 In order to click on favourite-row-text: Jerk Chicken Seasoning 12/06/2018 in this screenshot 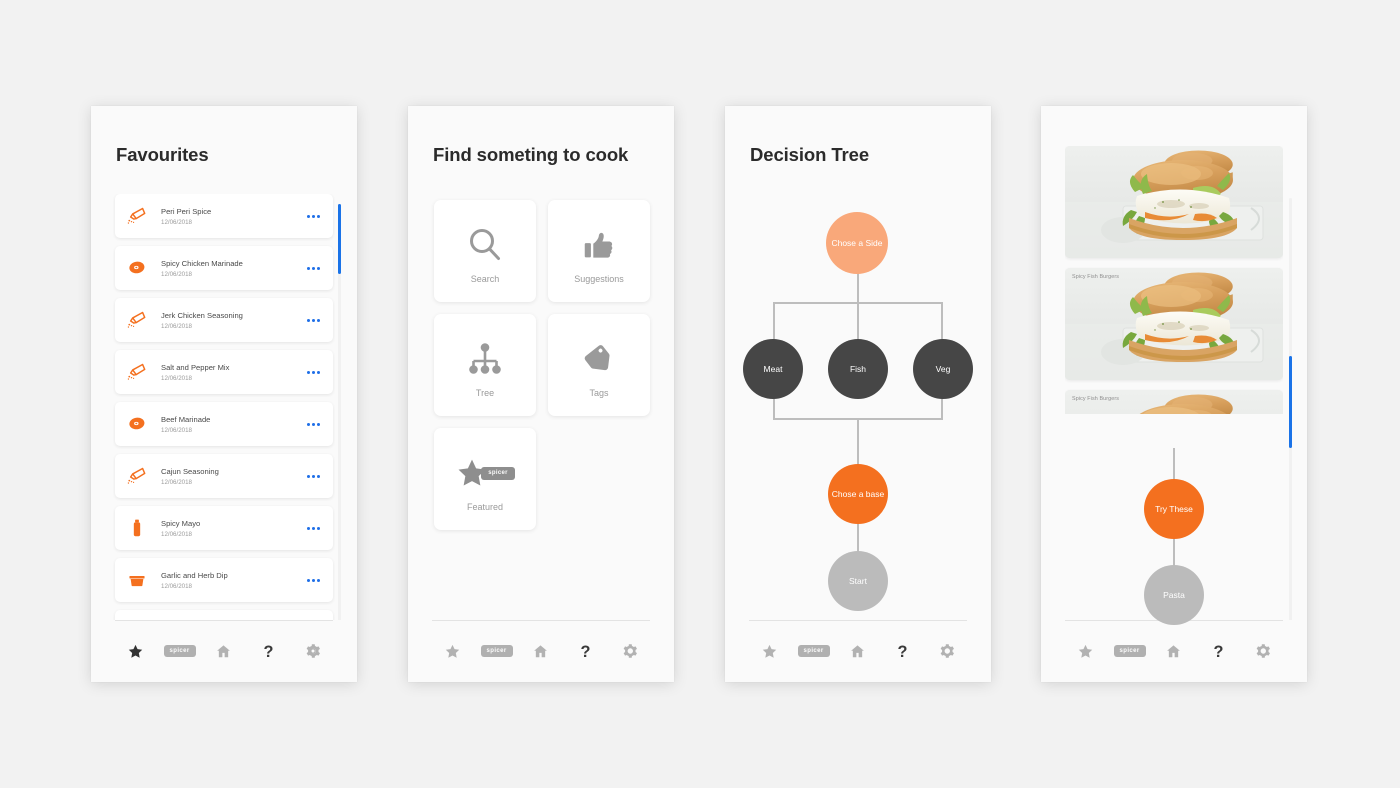, I will do `click(226, 320)`.